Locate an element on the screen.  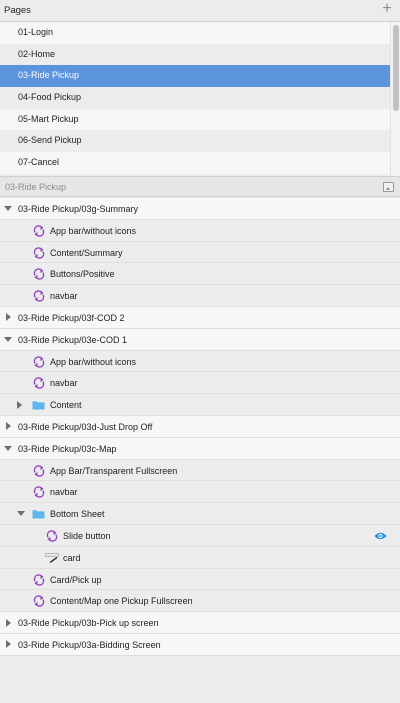
layer-label: 03-Ride Pickup/03b-Pick up screen is located at coordinates (88, 623).